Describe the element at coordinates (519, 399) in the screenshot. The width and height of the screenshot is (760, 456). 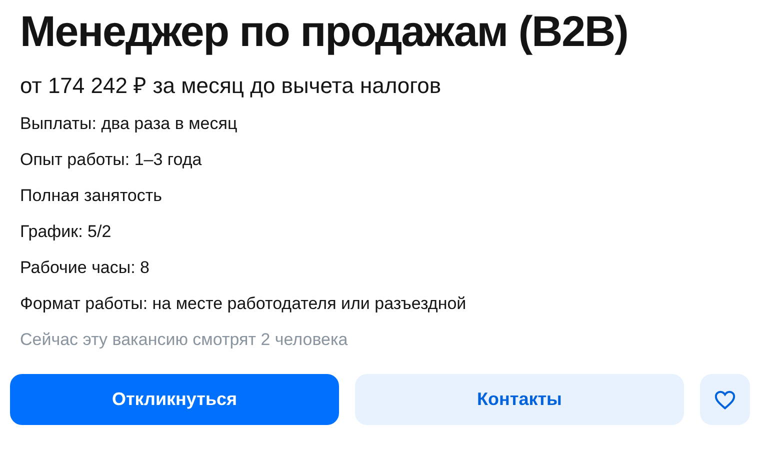
I see `contacts-button: Контакты` at that location.